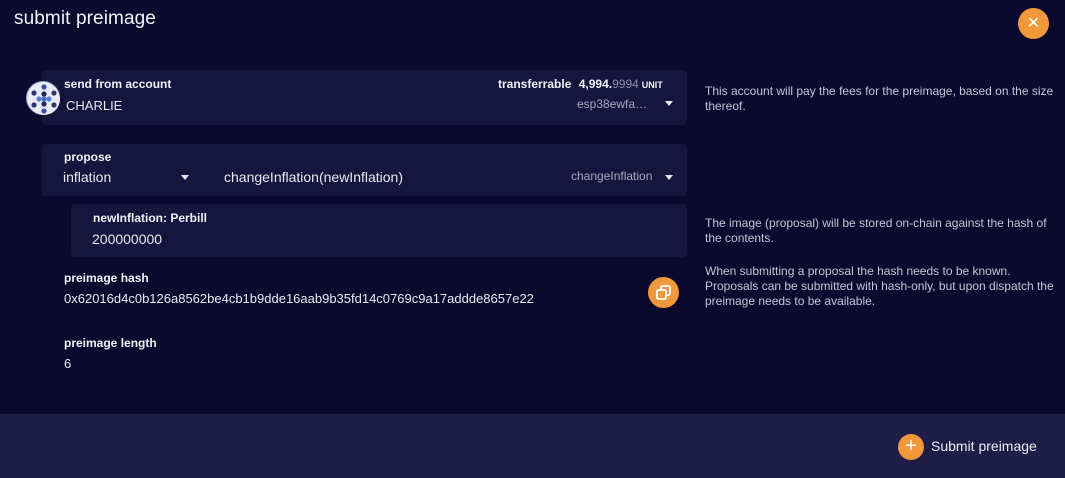  What do you see at coordinates (110, 343) in the screenshot?
I see `preimage-length-label: preimage length` at bounding box center [110, 343].